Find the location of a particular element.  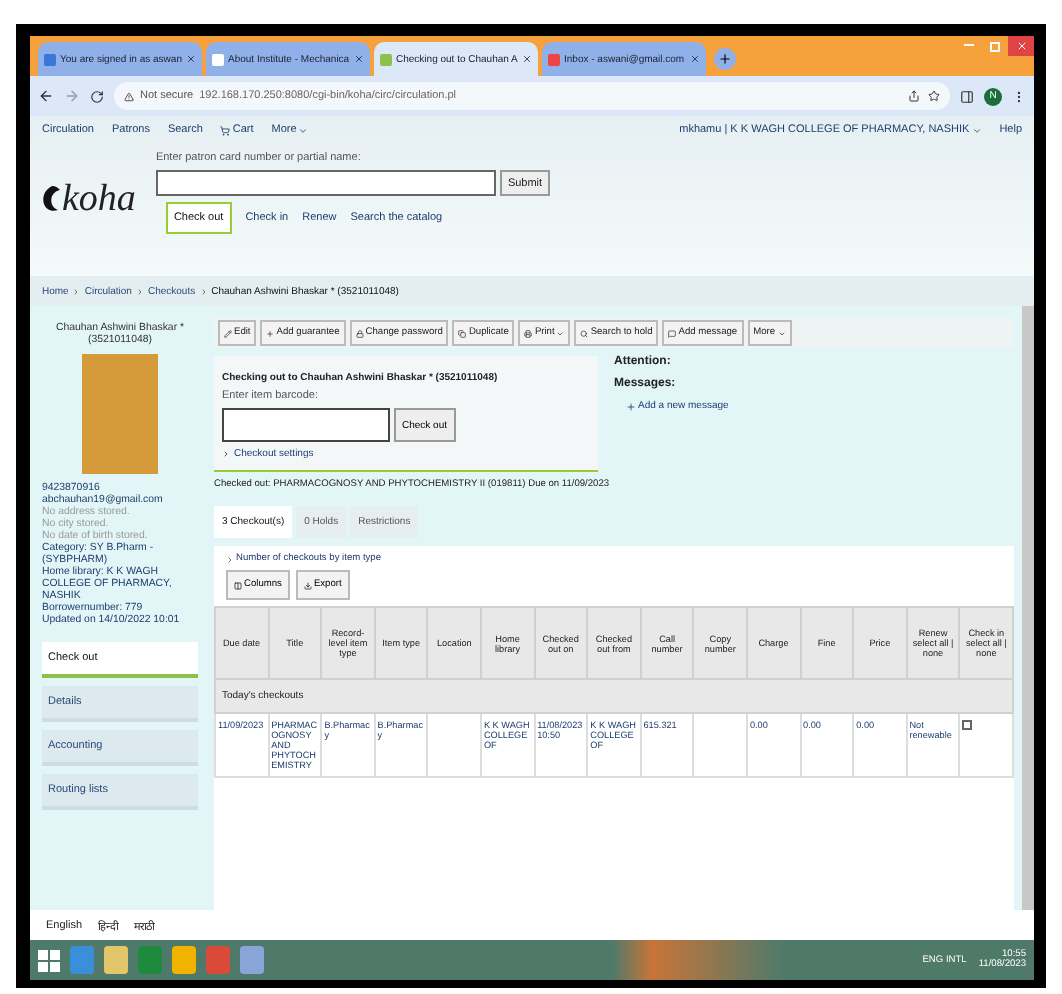

back-icon is located at coordinates (46, 96).